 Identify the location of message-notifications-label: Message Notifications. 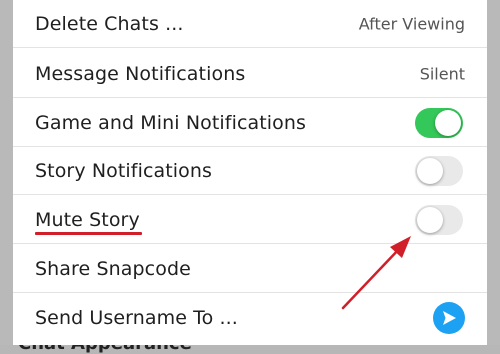
(140, 73).